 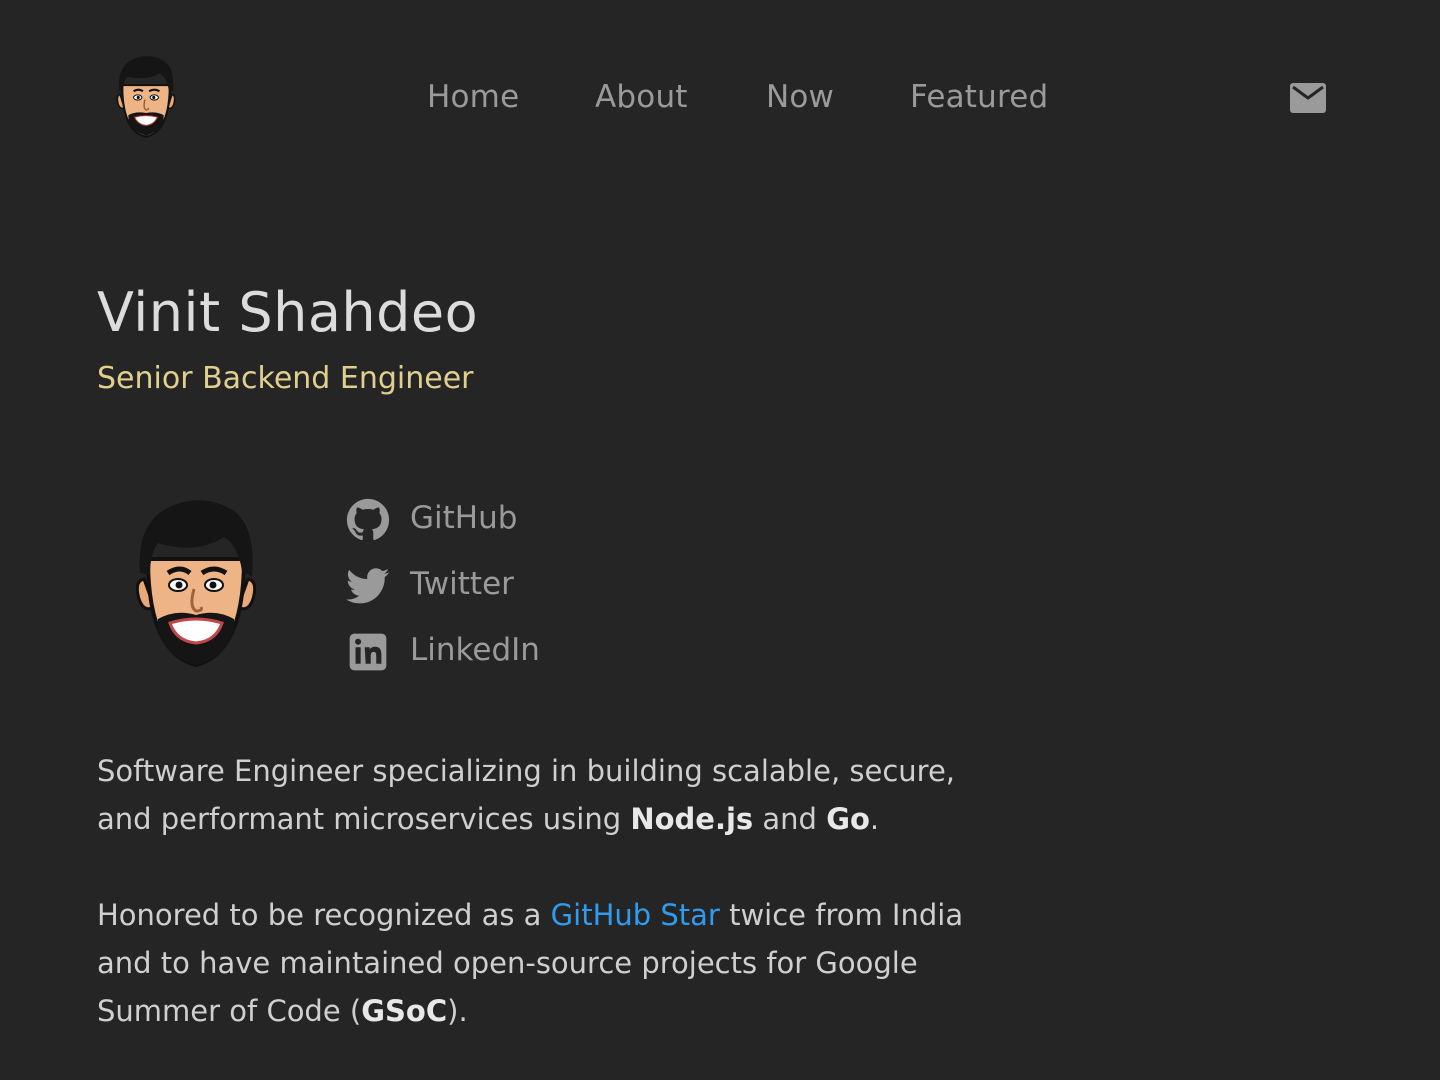 What do you see at coordinates (979, 97) in the screenshot?
I see `nav-featured-link: Featured` at bounding box center [979, 97].